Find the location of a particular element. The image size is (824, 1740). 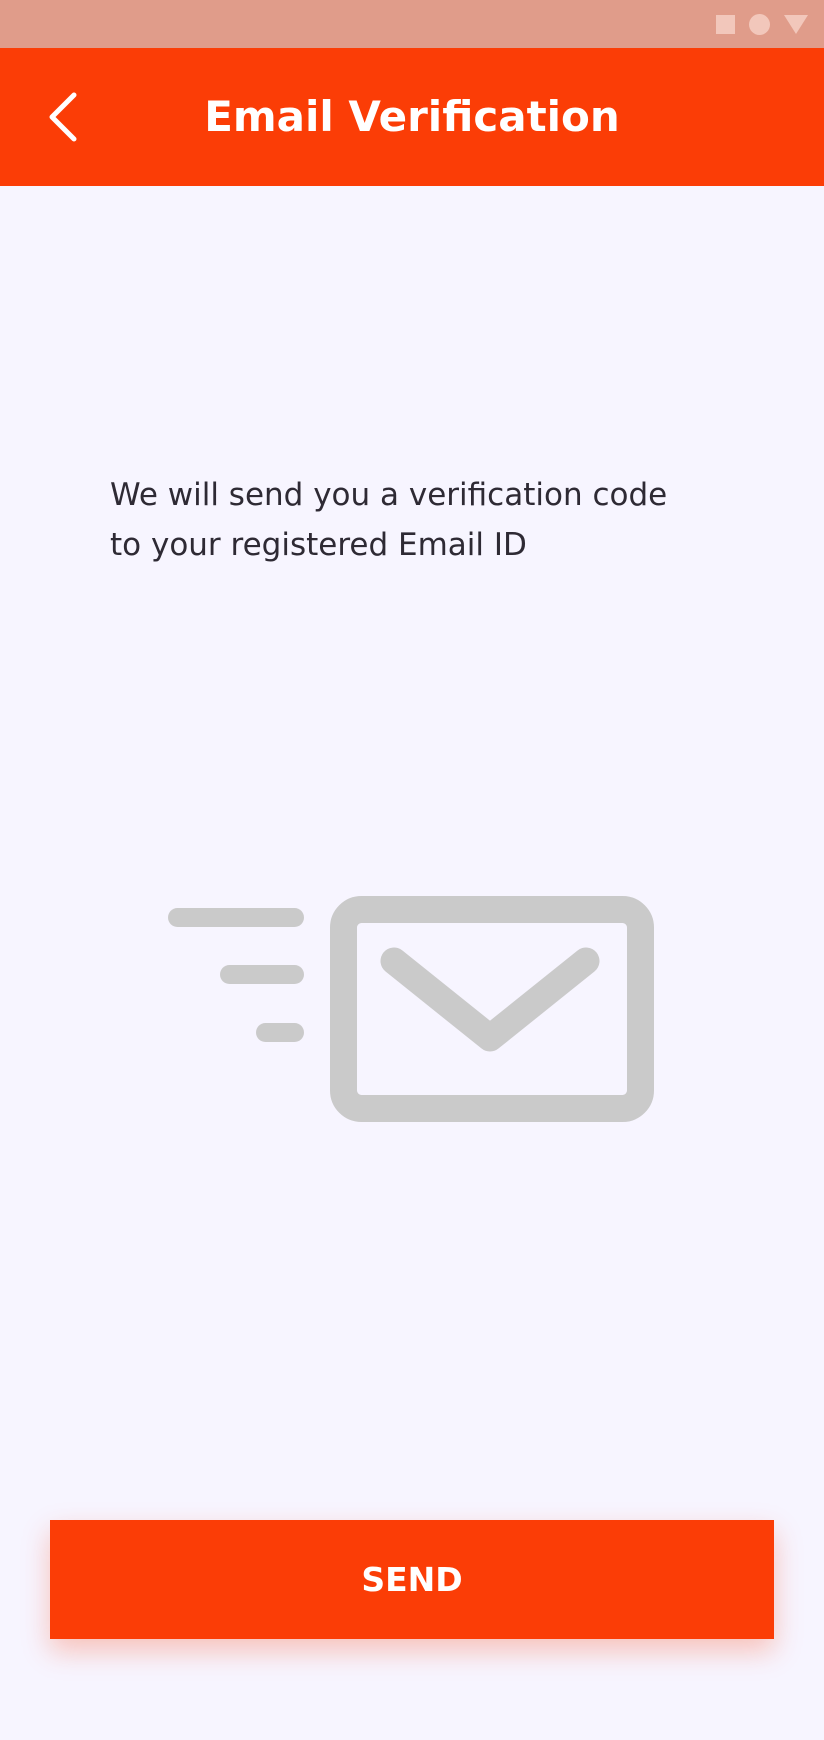

email-send-icon is located at coordinates (411, 1009).